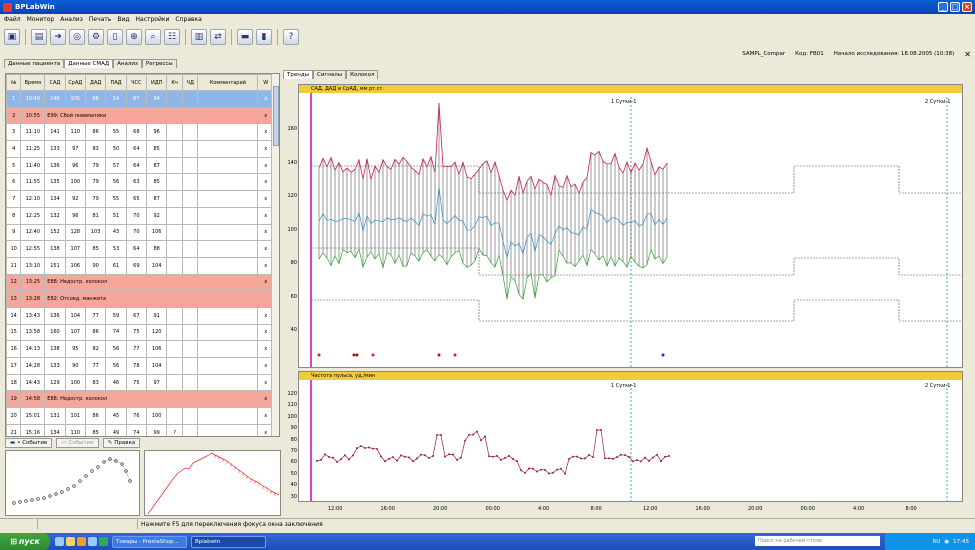  I want to click on table-row: 6 11:55 135 100 79 56 63 85 x, so click(140, 182).